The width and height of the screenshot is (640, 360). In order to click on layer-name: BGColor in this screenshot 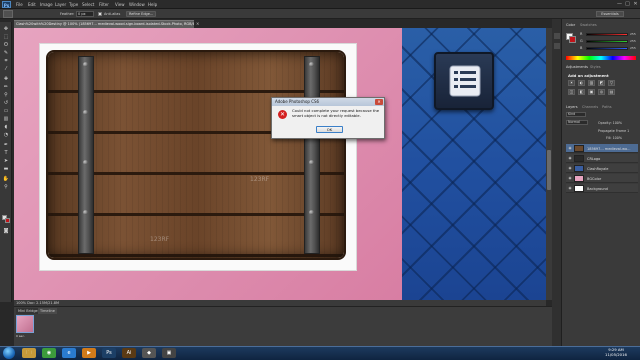, I will do `click(612, 179)`.